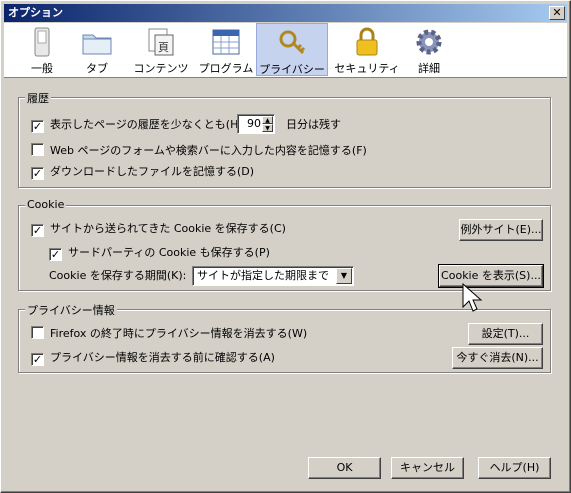  What do you see at coordinates (168, 228) in the screenshot?
I see `accept-cookies-label: サイトから送られてきた Cookie を保存する(C)` at bounding box center [168, 228].